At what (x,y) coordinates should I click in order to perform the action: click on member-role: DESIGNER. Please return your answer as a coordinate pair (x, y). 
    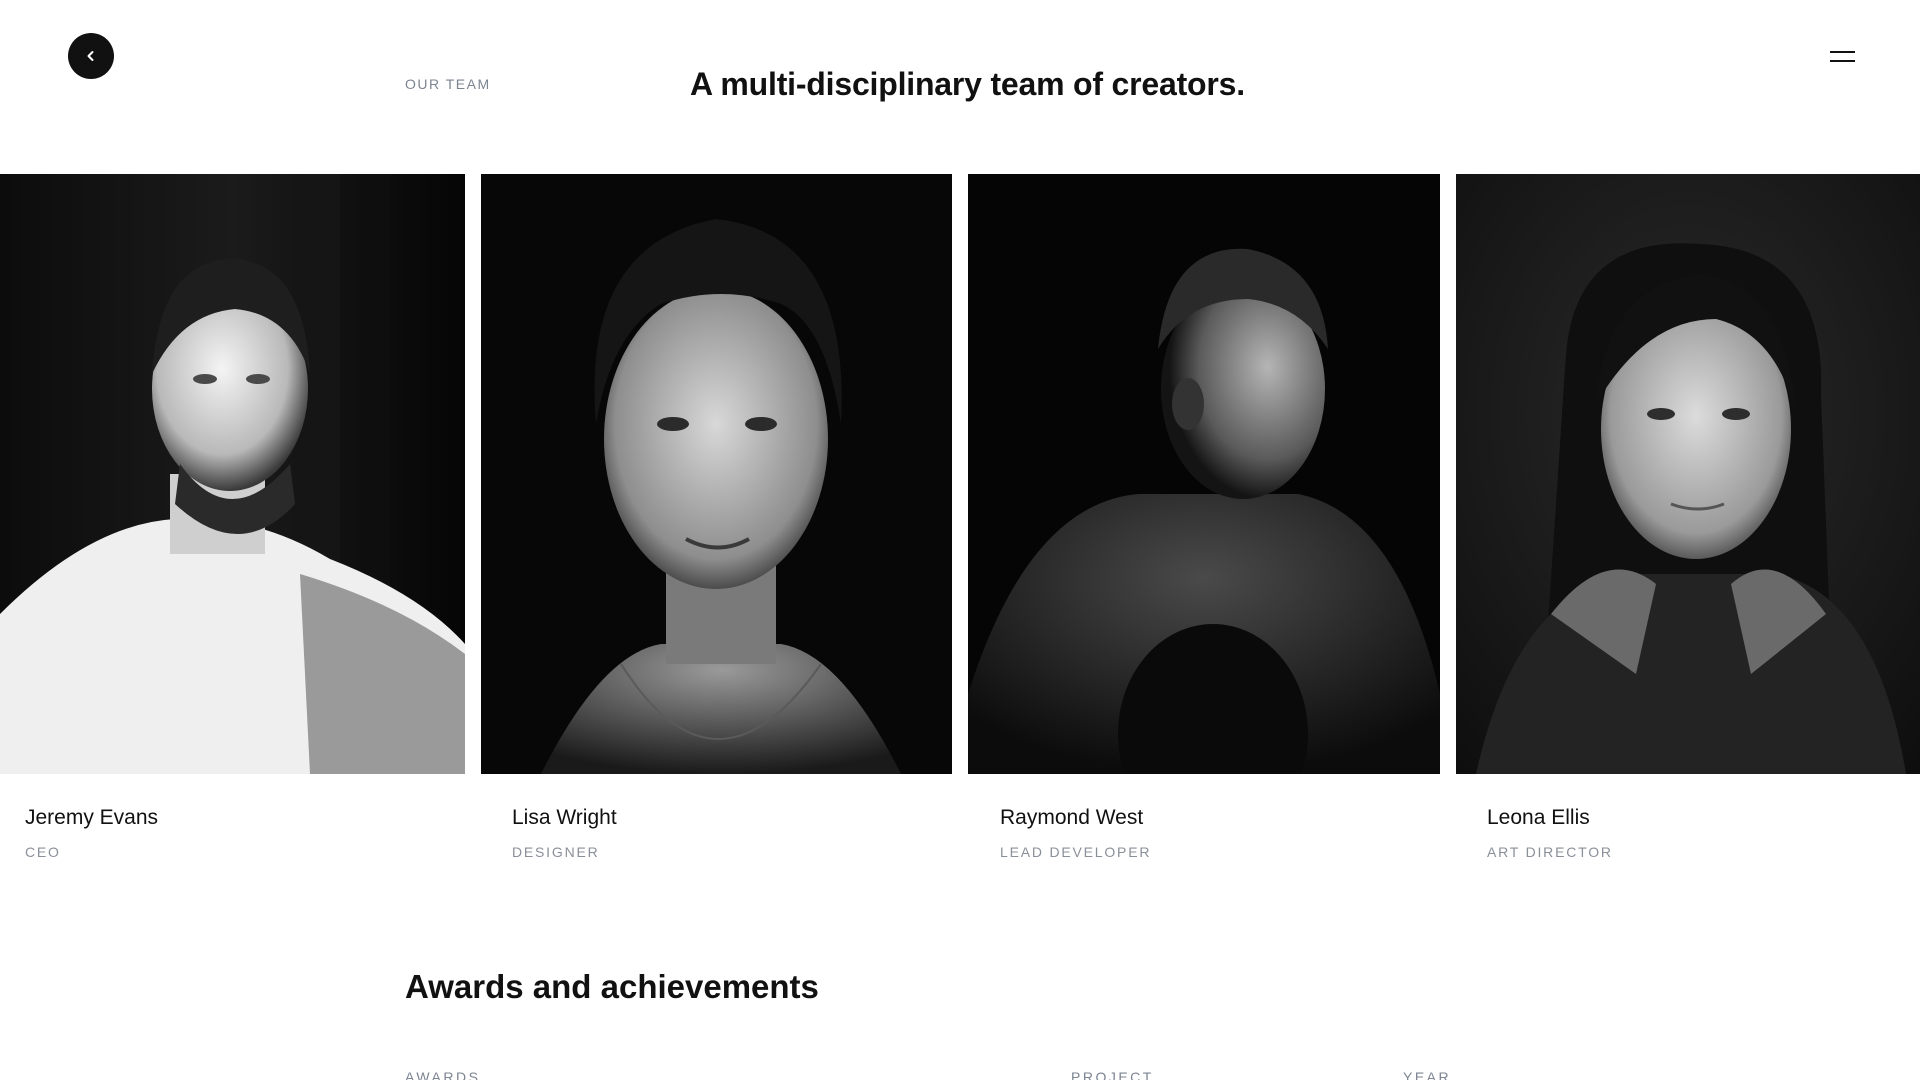
    Looking at the image, I should click on (556, 852).